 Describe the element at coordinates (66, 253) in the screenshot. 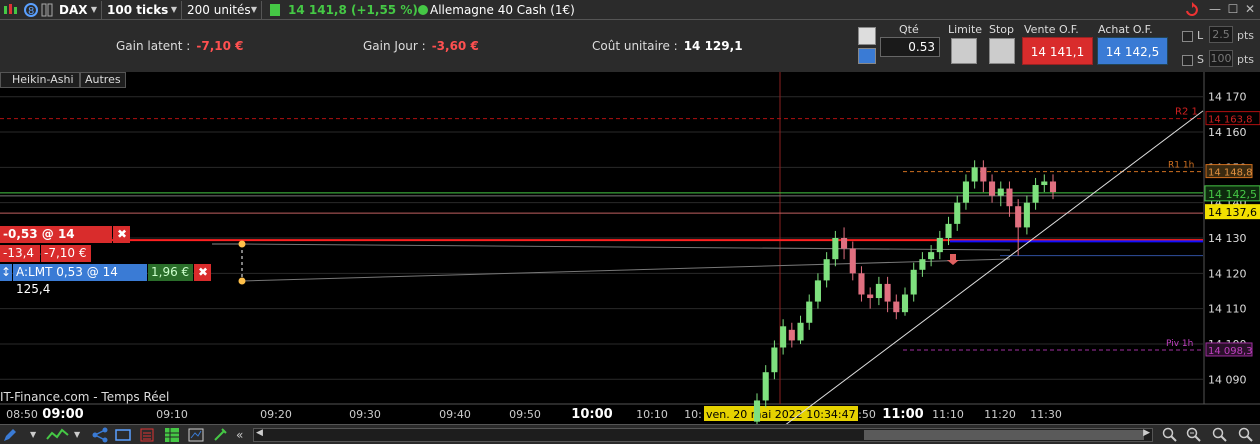

I see `position-pnl-money: -7,10 €` at that location.